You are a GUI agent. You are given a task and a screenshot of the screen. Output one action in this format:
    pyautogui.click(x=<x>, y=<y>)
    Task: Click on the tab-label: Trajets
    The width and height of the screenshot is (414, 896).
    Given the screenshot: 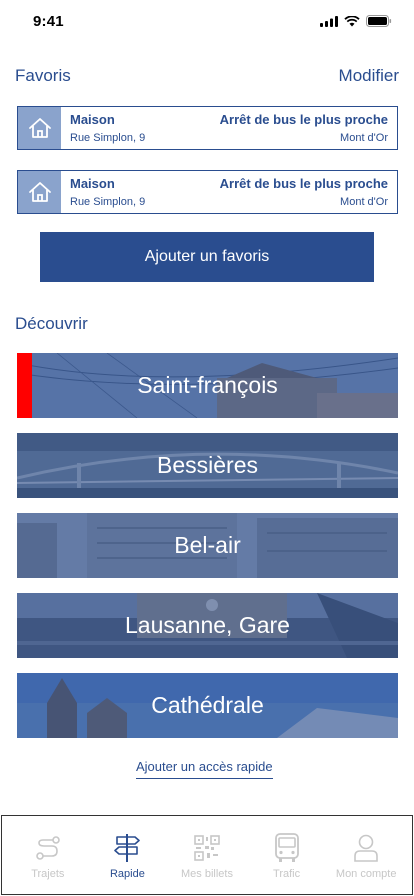 What is the action you would take?
    pyautogui.click(x=48, y=874)
    